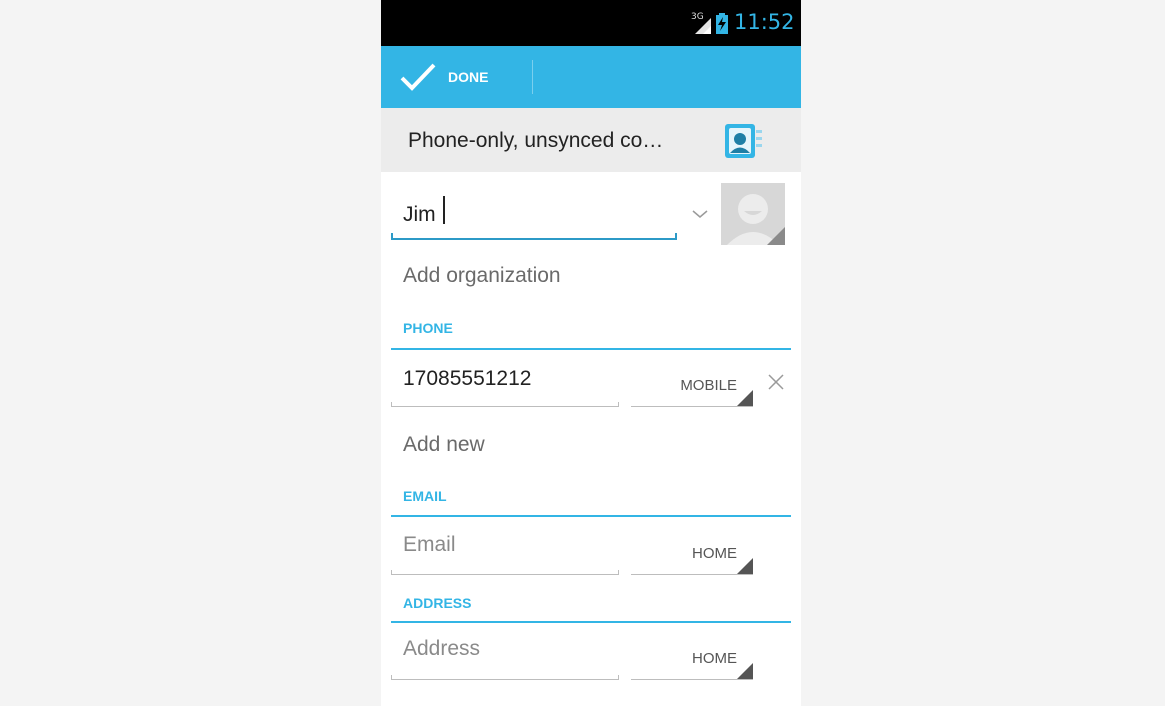 The width and height of the screenshot is (1165, 706). I want to click on signal-icon: 3G, so click(701, 23).